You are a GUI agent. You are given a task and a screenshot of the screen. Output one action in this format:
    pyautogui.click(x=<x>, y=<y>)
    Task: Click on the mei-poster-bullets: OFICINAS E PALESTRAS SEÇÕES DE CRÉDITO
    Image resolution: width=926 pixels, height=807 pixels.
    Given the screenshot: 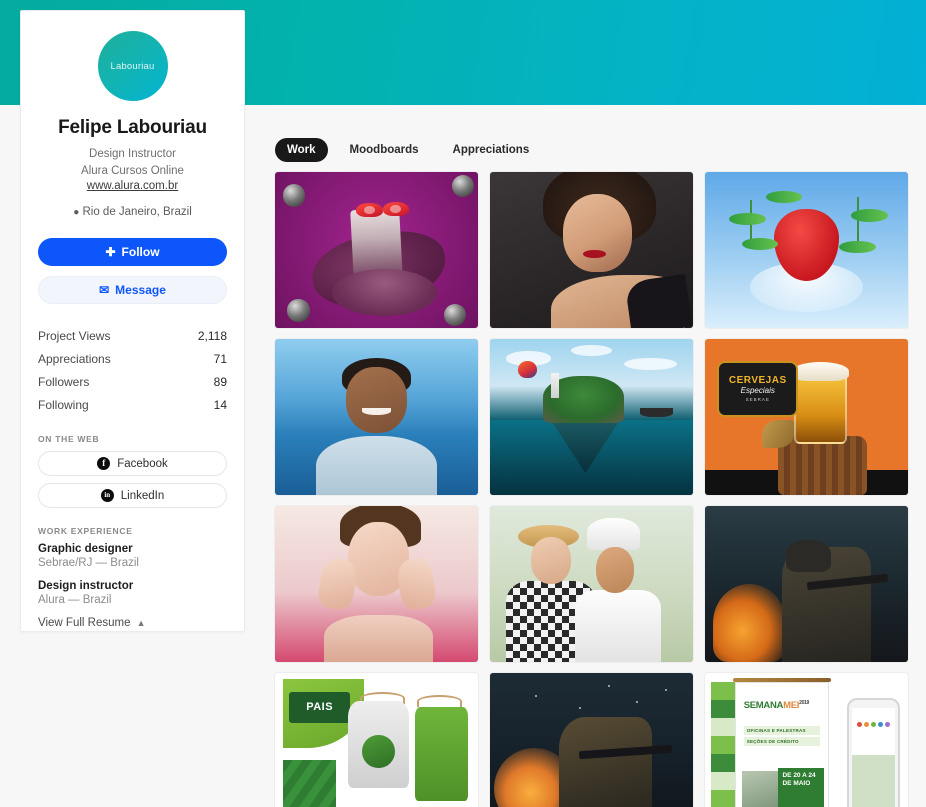 What is the action you would take?
    pyautogui.click(x=782, y=736)
    